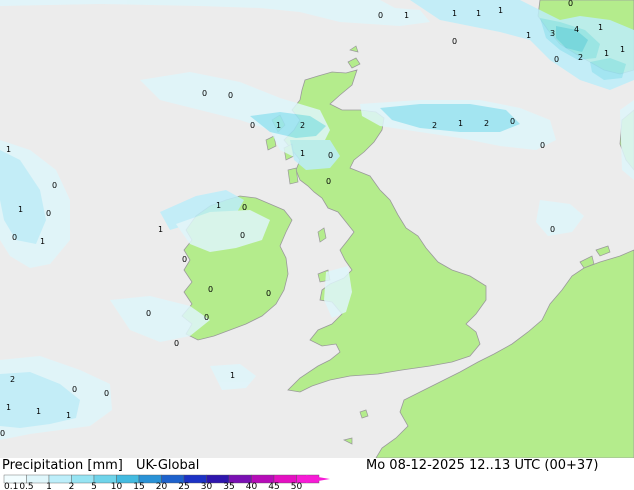 The image size is (634, 490). Describe the element at coordinates (11, 486) in the screenshot. I see `legend-tick-label: 0.1` at that location.